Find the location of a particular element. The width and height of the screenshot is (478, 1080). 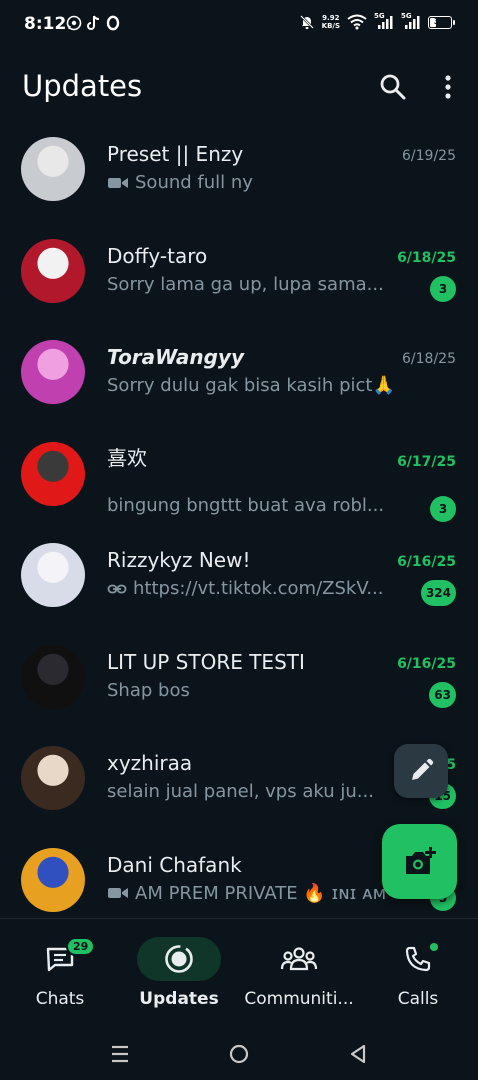

new-status-camera-button is located at coordinates (419, 861).